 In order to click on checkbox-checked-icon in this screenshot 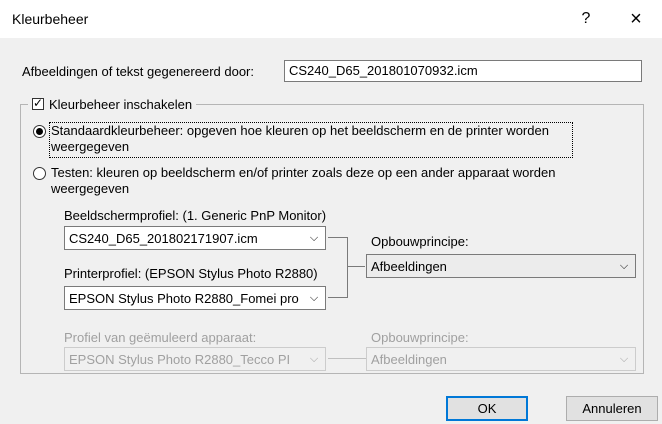, I will do `click(38, 103)`.